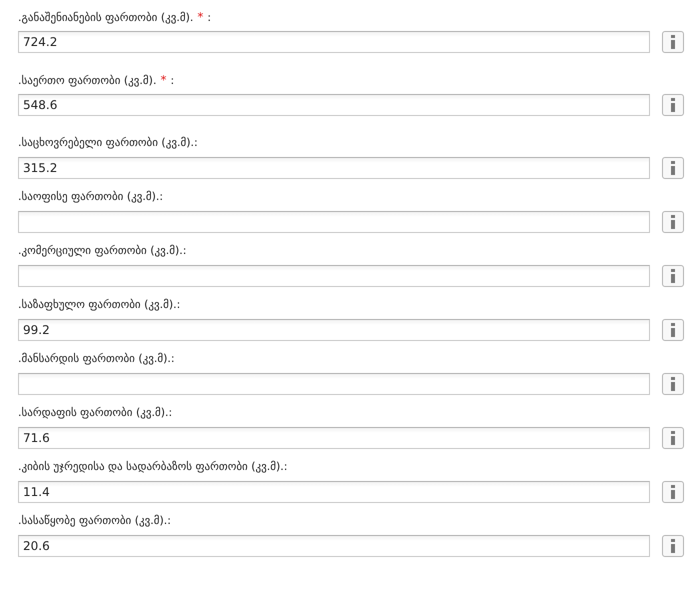 The width and height of the screenshot is (700, 596). What do you see at coordinates (334, 330) in the screenshot?
I see `input-field: 99.2` at bounding box center [334, 330].